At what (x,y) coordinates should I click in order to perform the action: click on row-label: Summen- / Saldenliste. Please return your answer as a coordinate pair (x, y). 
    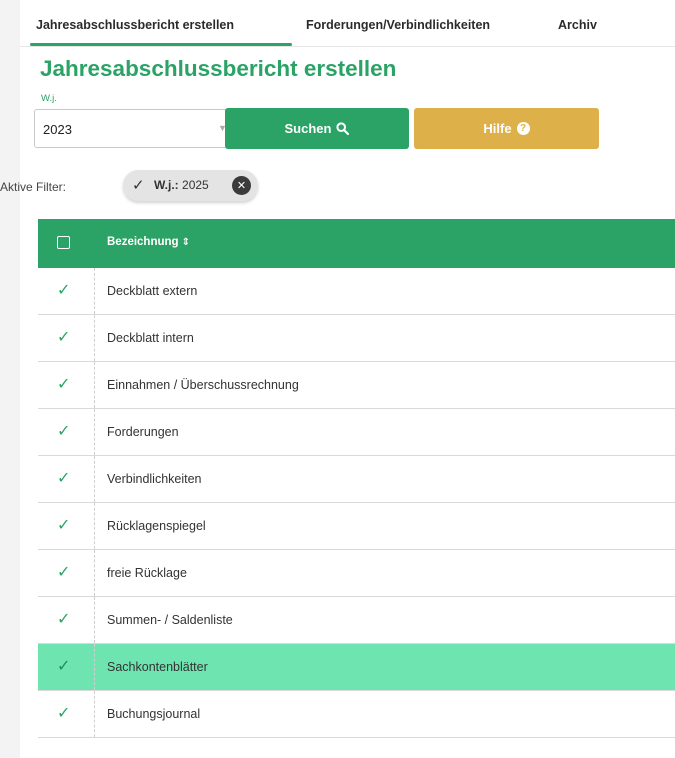
    Looking at the image, I should click on (170, 620).